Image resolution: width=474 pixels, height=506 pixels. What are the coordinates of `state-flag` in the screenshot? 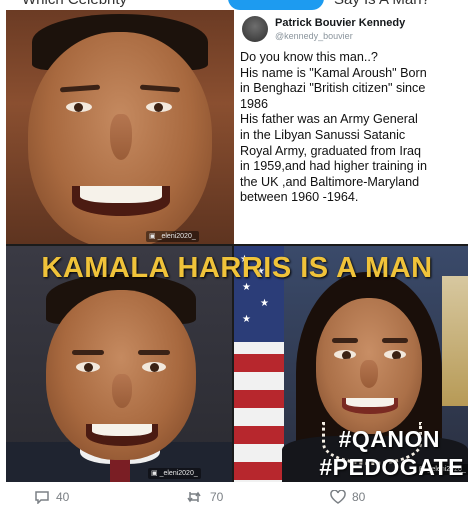 It's located at (455, 341).